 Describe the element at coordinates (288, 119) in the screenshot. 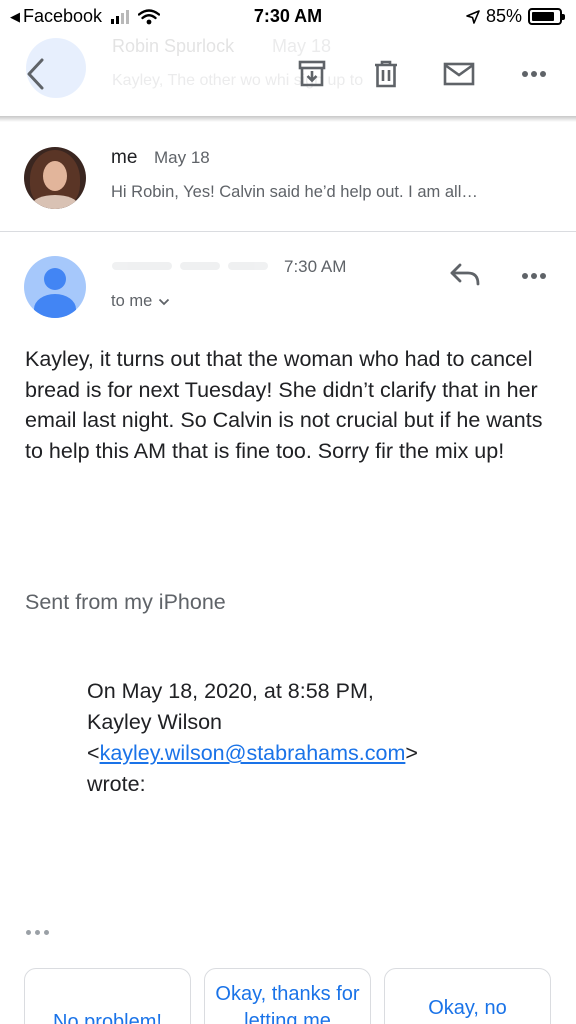

I see `toolbar-divider` at that location.